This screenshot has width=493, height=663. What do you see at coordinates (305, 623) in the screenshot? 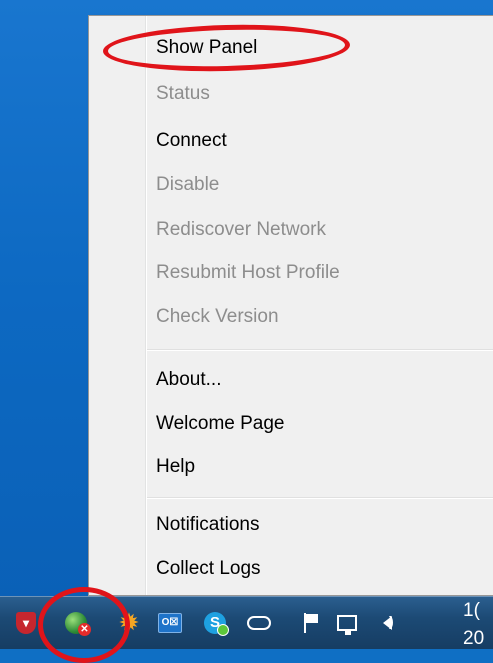
I see `flag-icon` at bounding box center [305, 623].